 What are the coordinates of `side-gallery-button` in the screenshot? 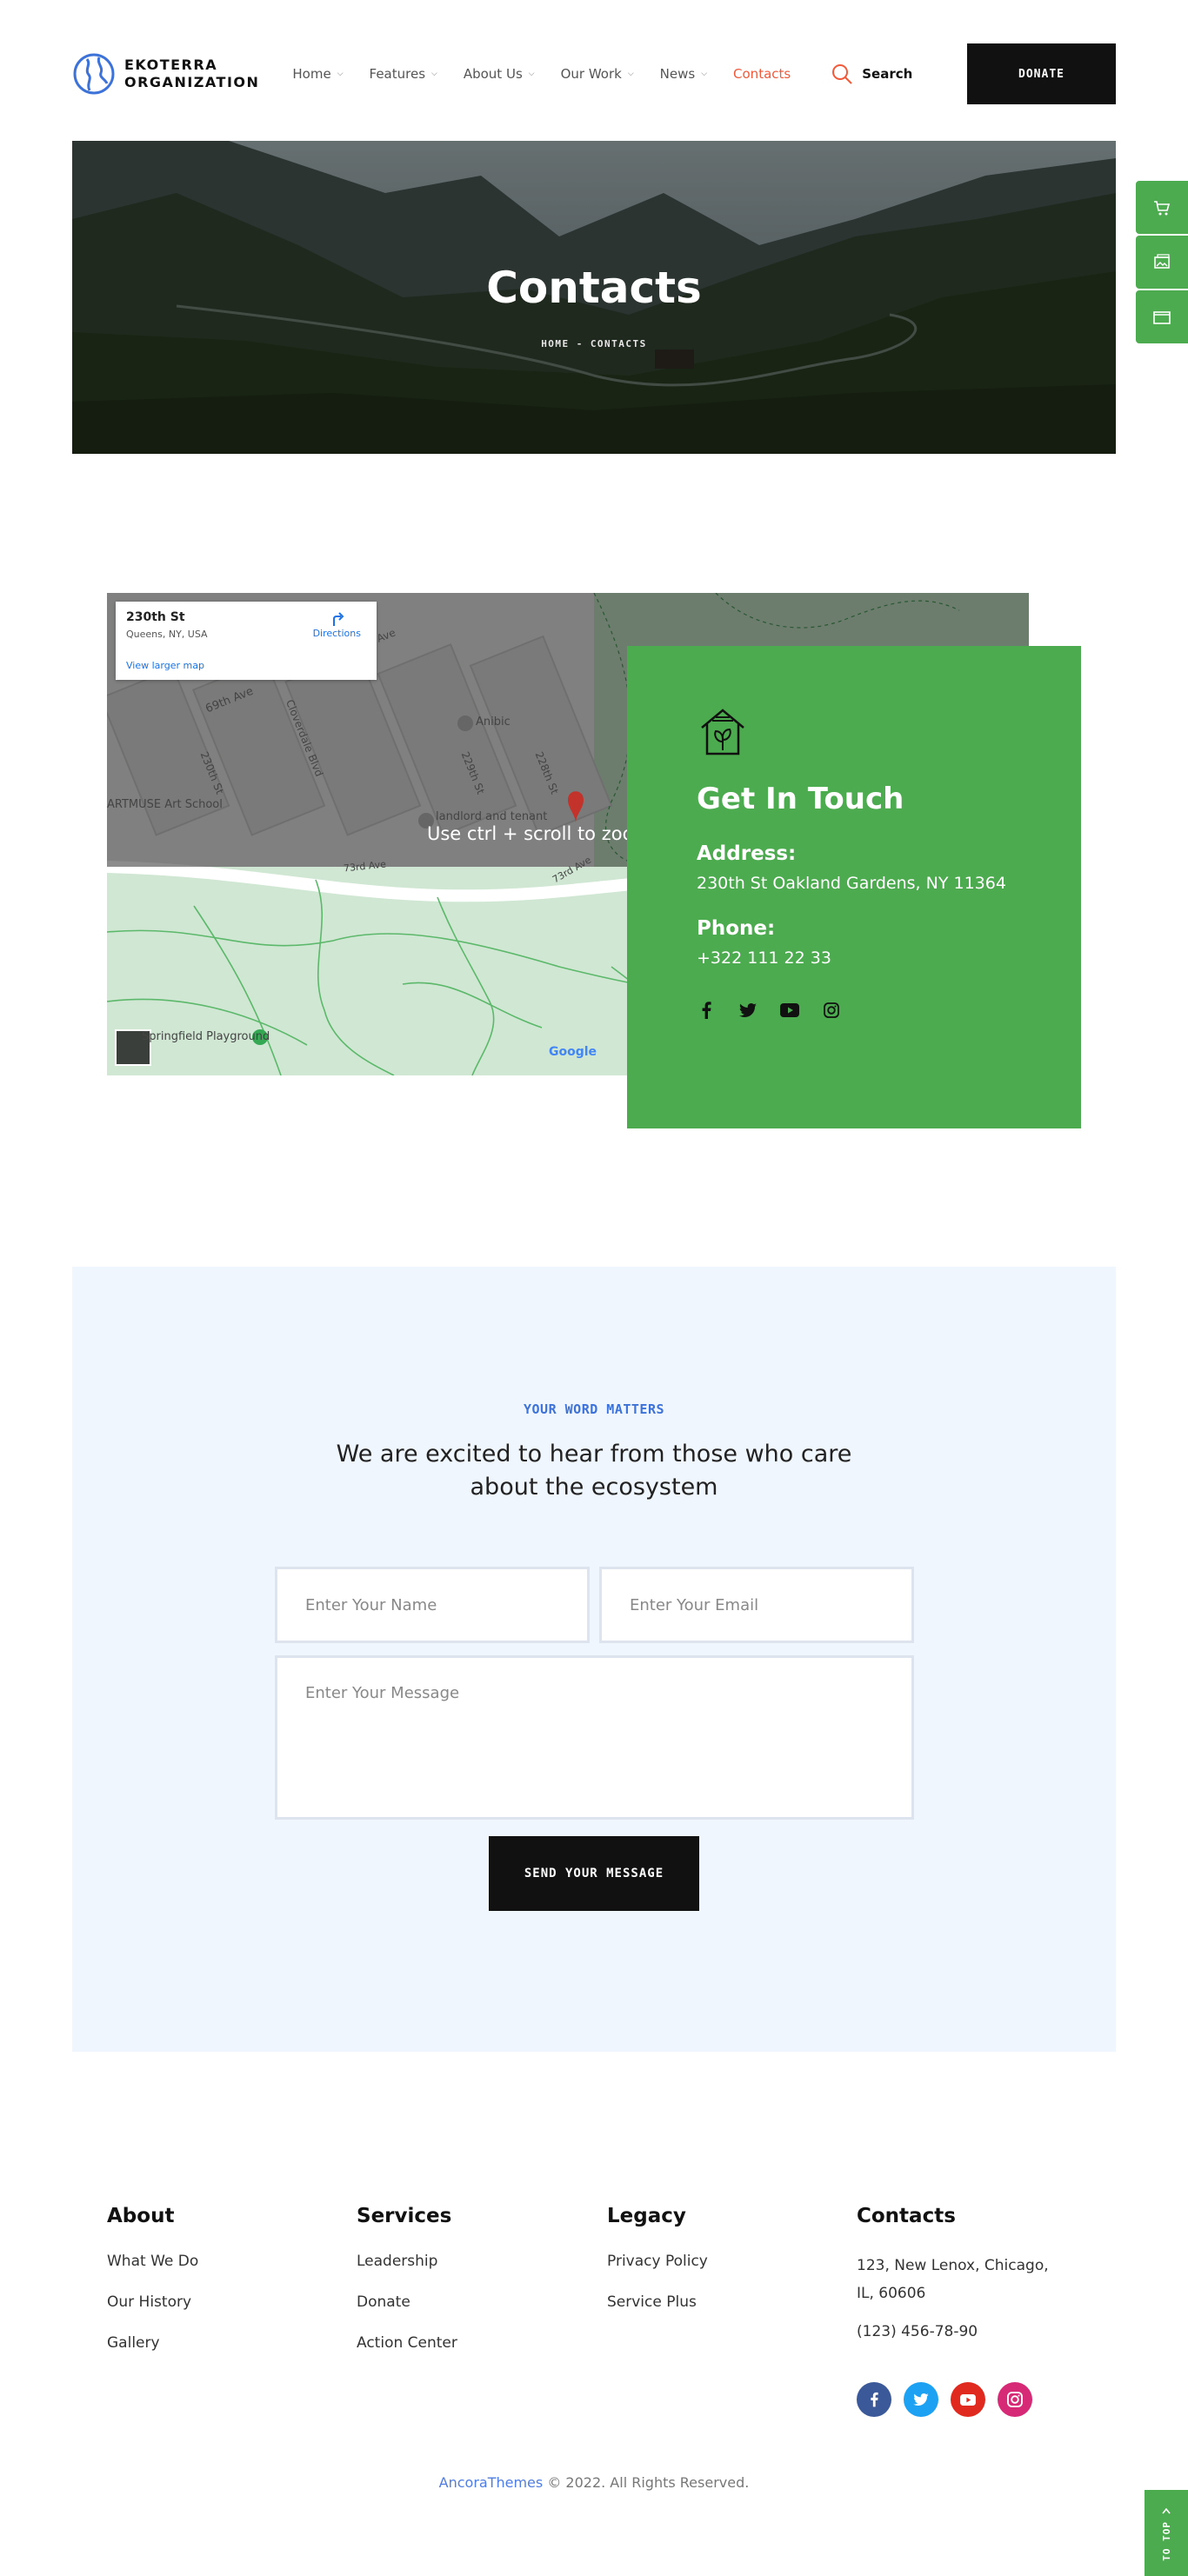 It's located at (1162, 262).